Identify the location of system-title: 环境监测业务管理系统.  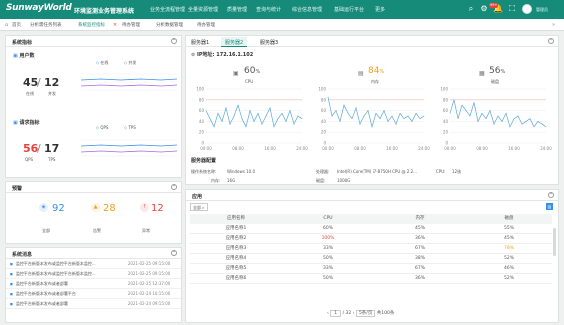
(104, 11).